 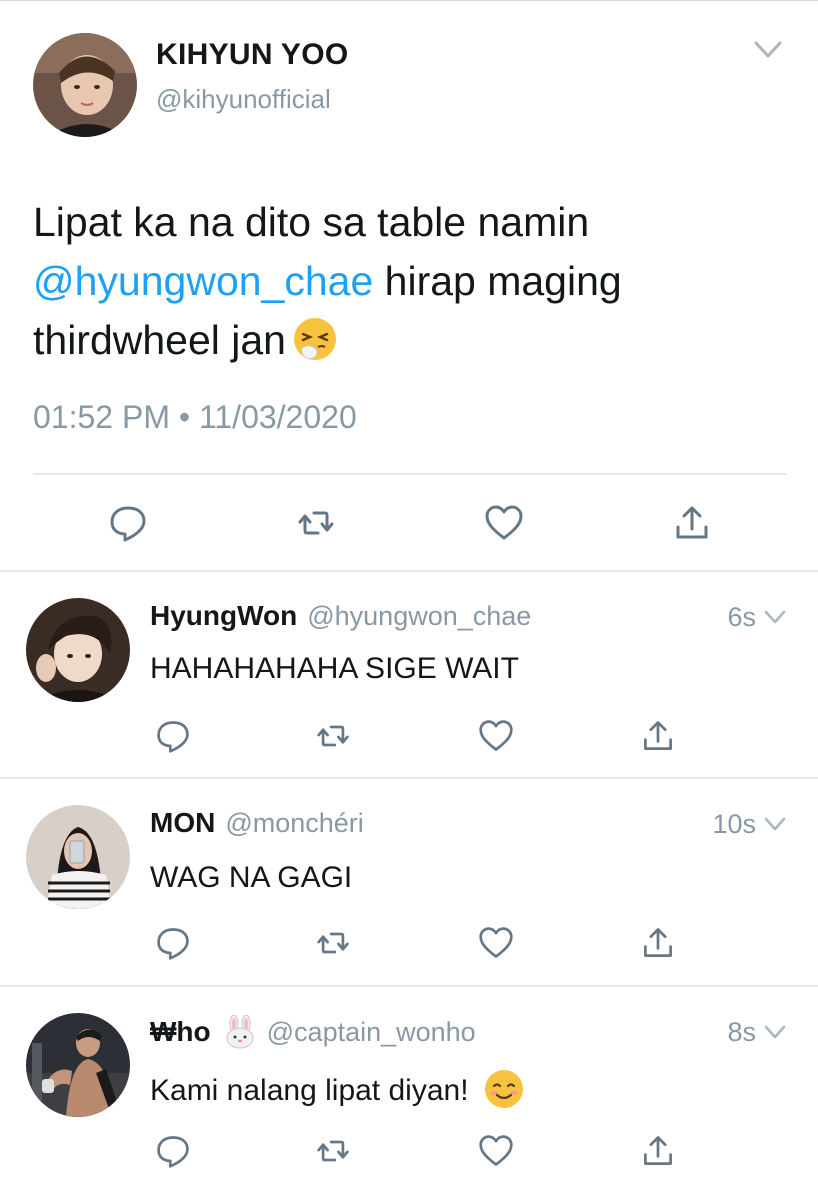 What do you see at coordinates (182, 823) in the screenshot?
I see `display-name: MON` at bounding box center [182, 823].